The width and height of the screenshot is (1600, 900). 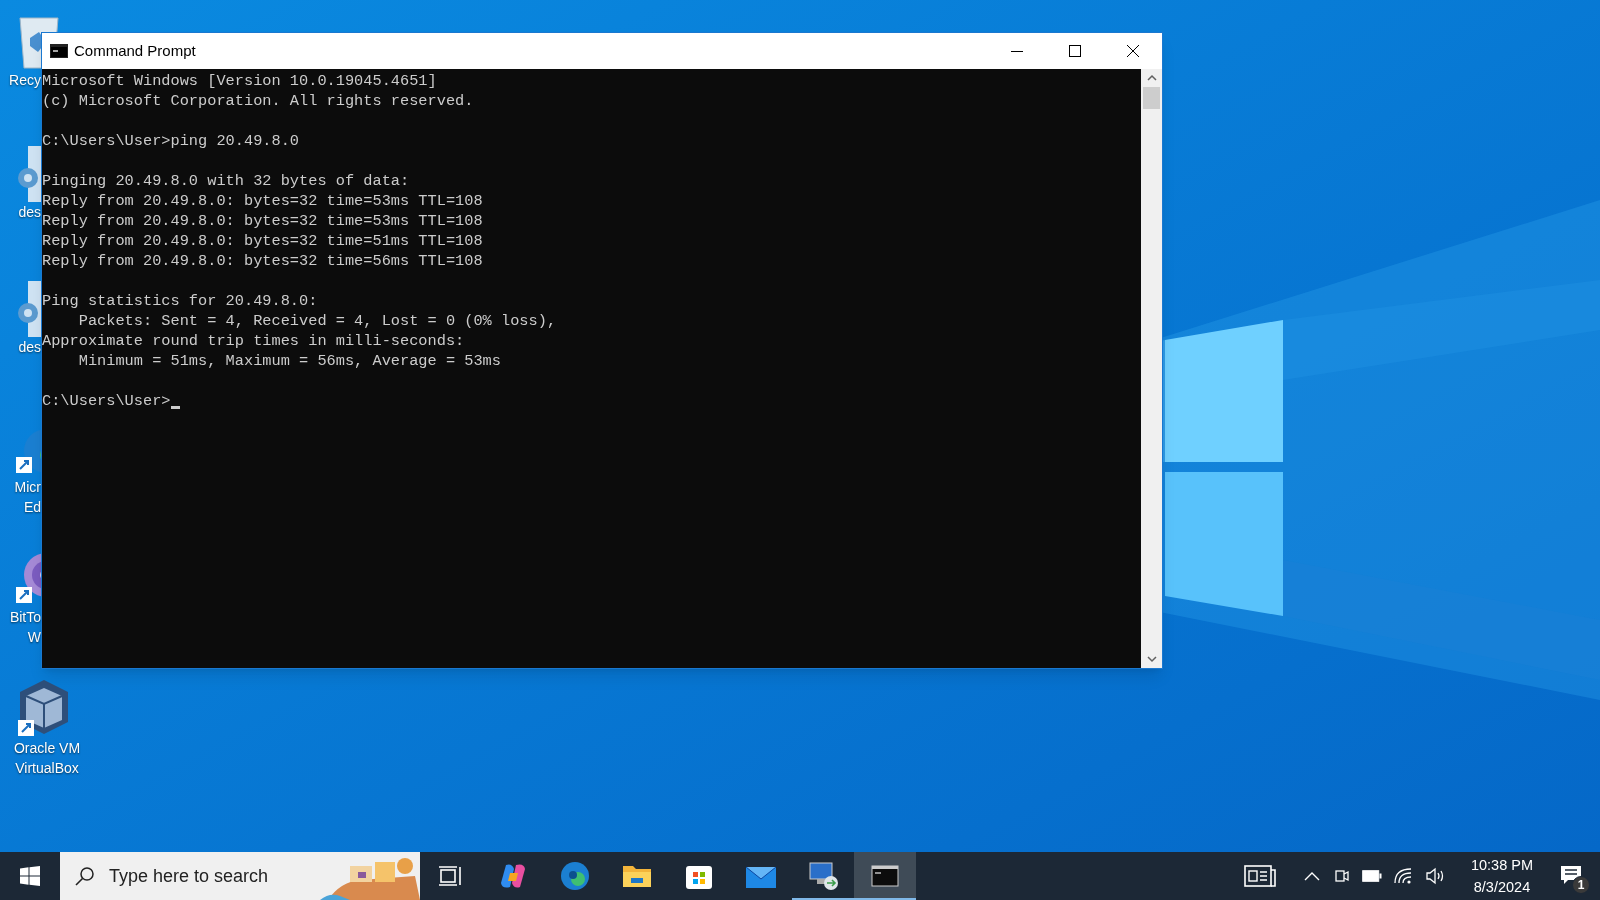 I want to click on windows-logo-icon, so click(x=30, y=876).